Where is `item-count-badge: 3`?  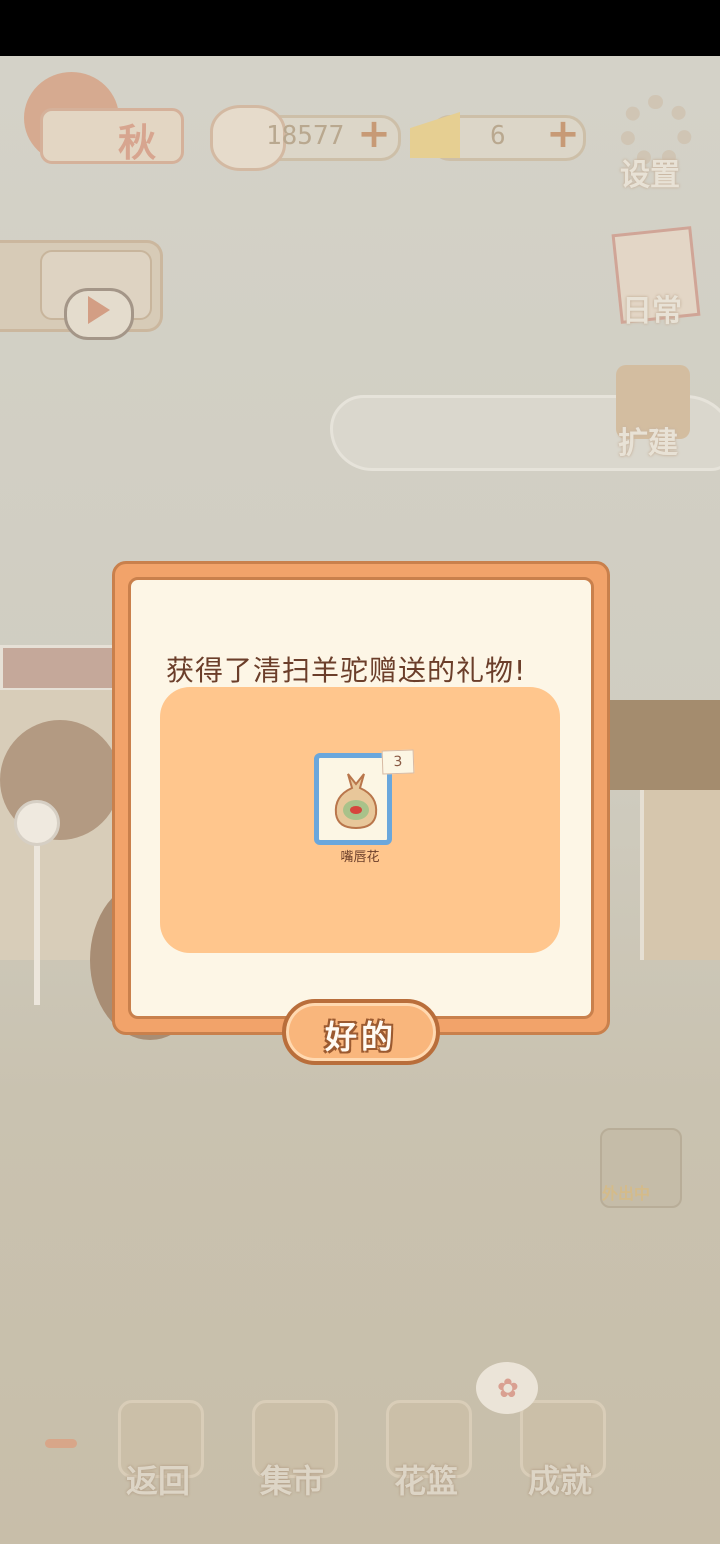 item-count-badge: 3 is located at coordinates (398, 762).